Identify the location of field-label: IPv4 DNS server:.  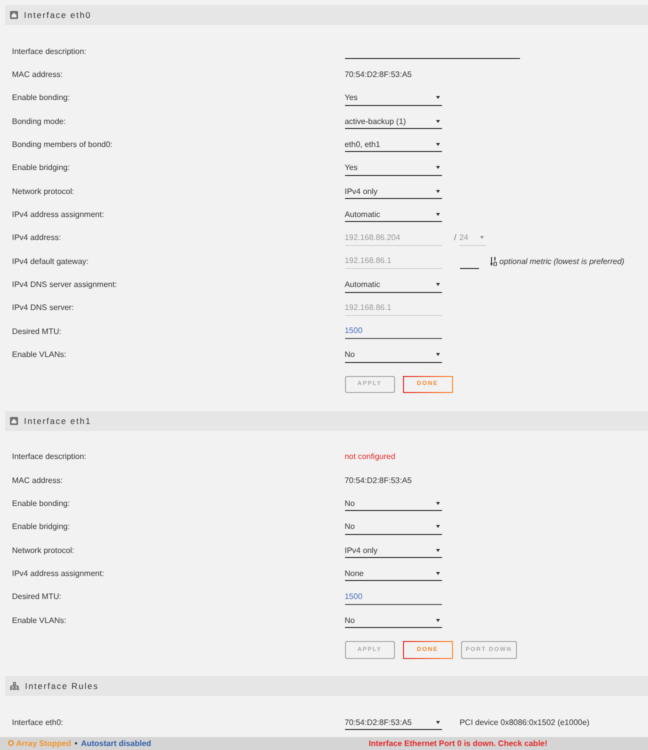
(43, 307).